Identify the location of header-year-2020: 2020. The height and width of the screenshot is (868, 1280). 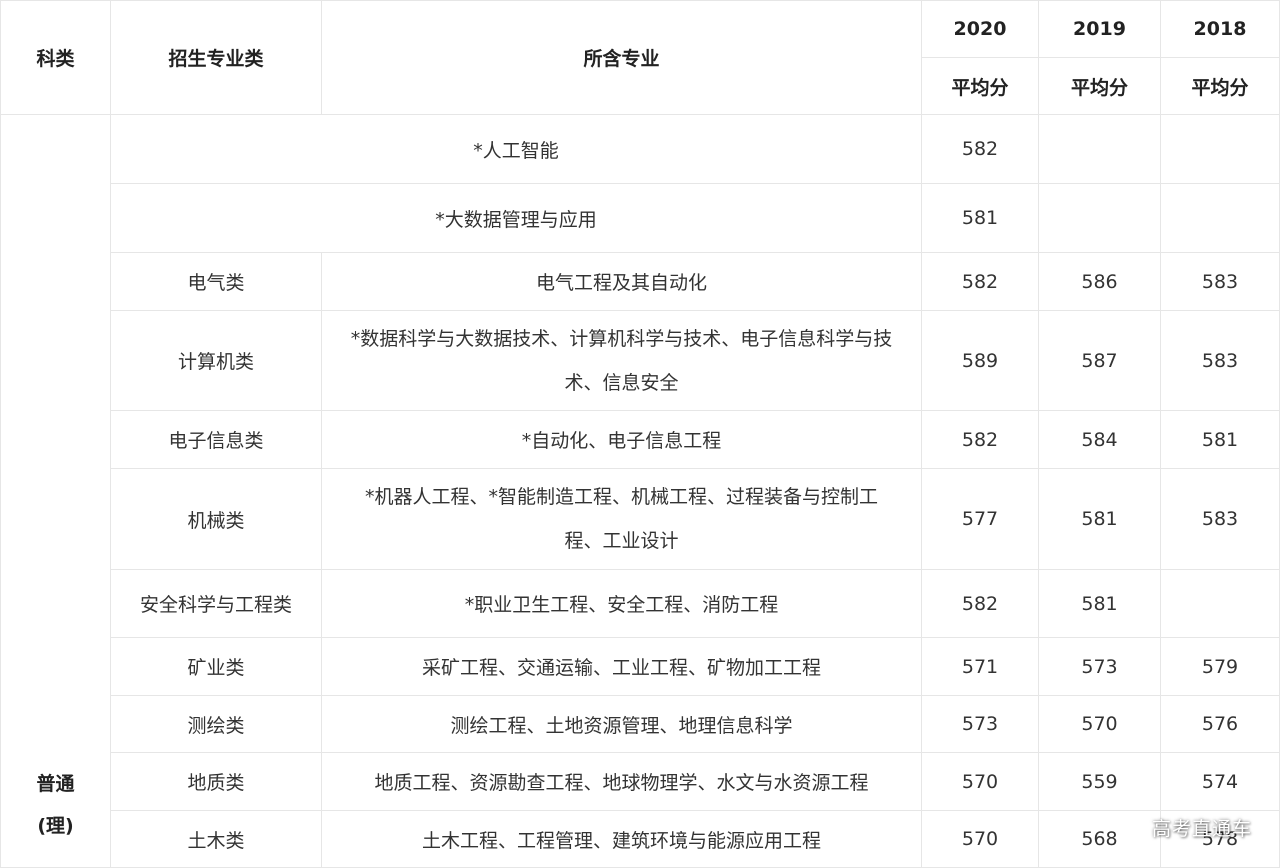
(980, 29).